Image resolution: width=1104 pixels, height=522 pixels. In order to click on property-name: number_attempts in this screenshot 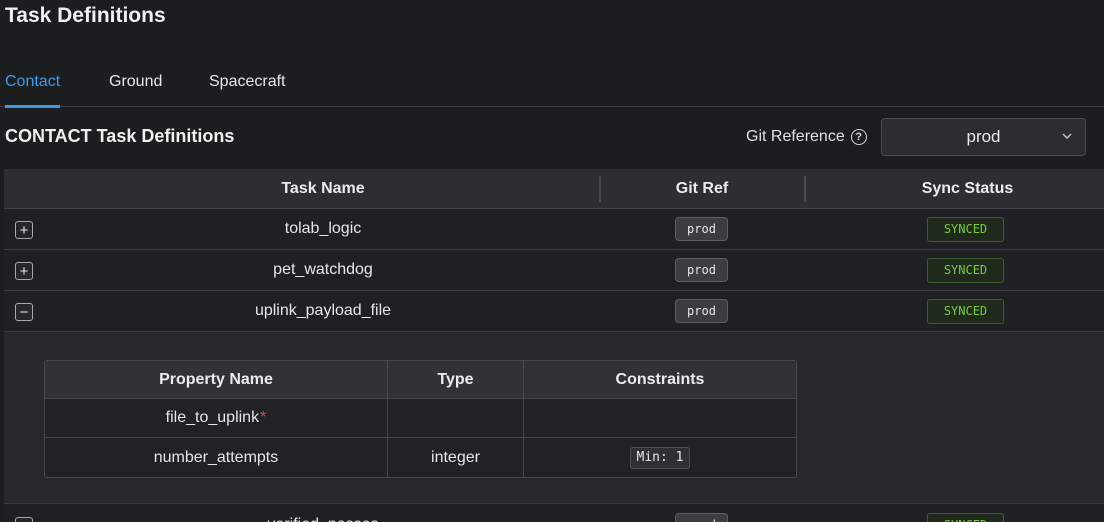, I will do `click(216, 457)`.